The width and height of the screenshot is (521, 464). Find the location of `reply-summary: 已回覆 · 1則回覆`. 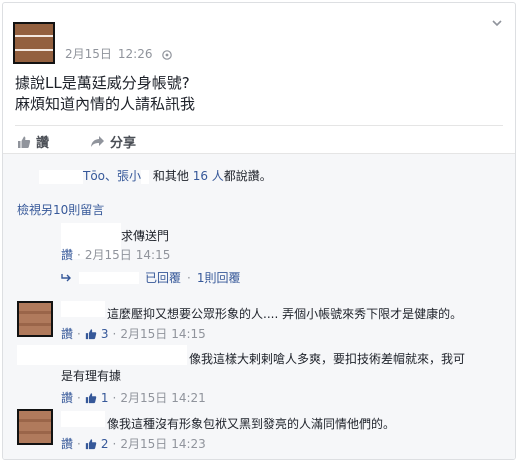

reply-summary: 已回覆 · 1則回覆 is located at coordinates (150, 277).